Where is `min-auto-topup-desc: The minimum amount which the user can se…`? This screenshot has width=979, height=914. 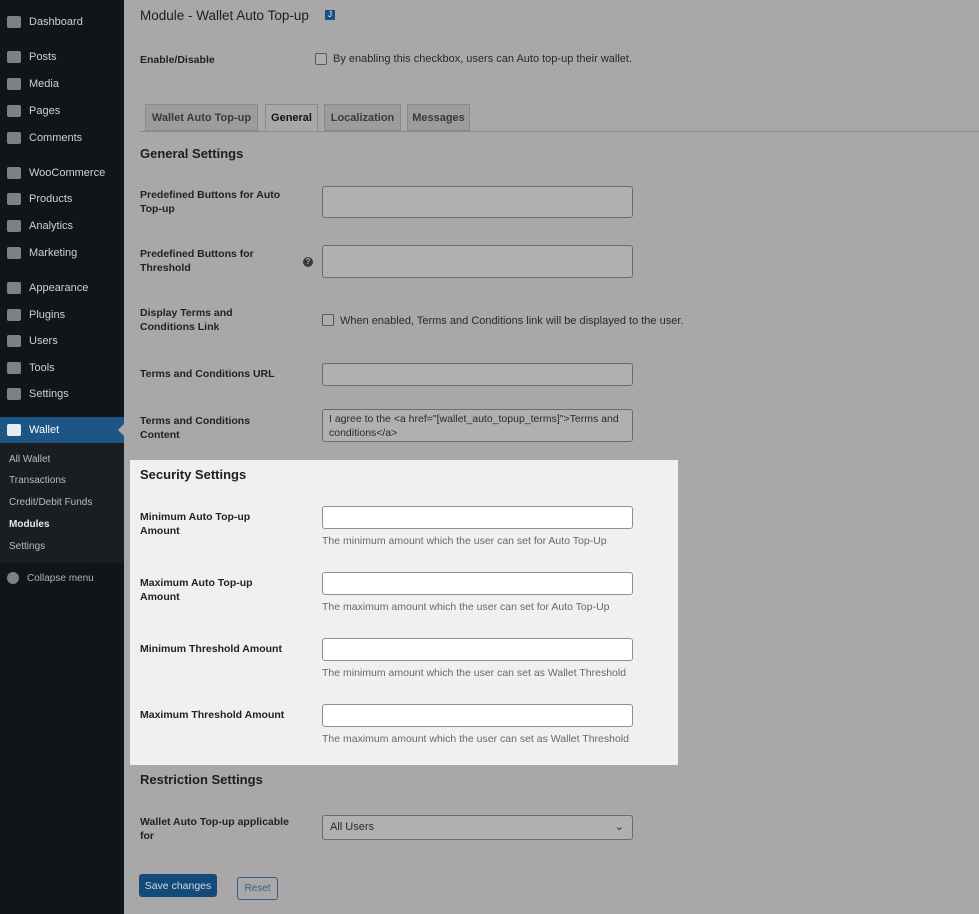
min-auto-topup-desc: The minimum amount which the user can se… is located at coordinates (464, 541).